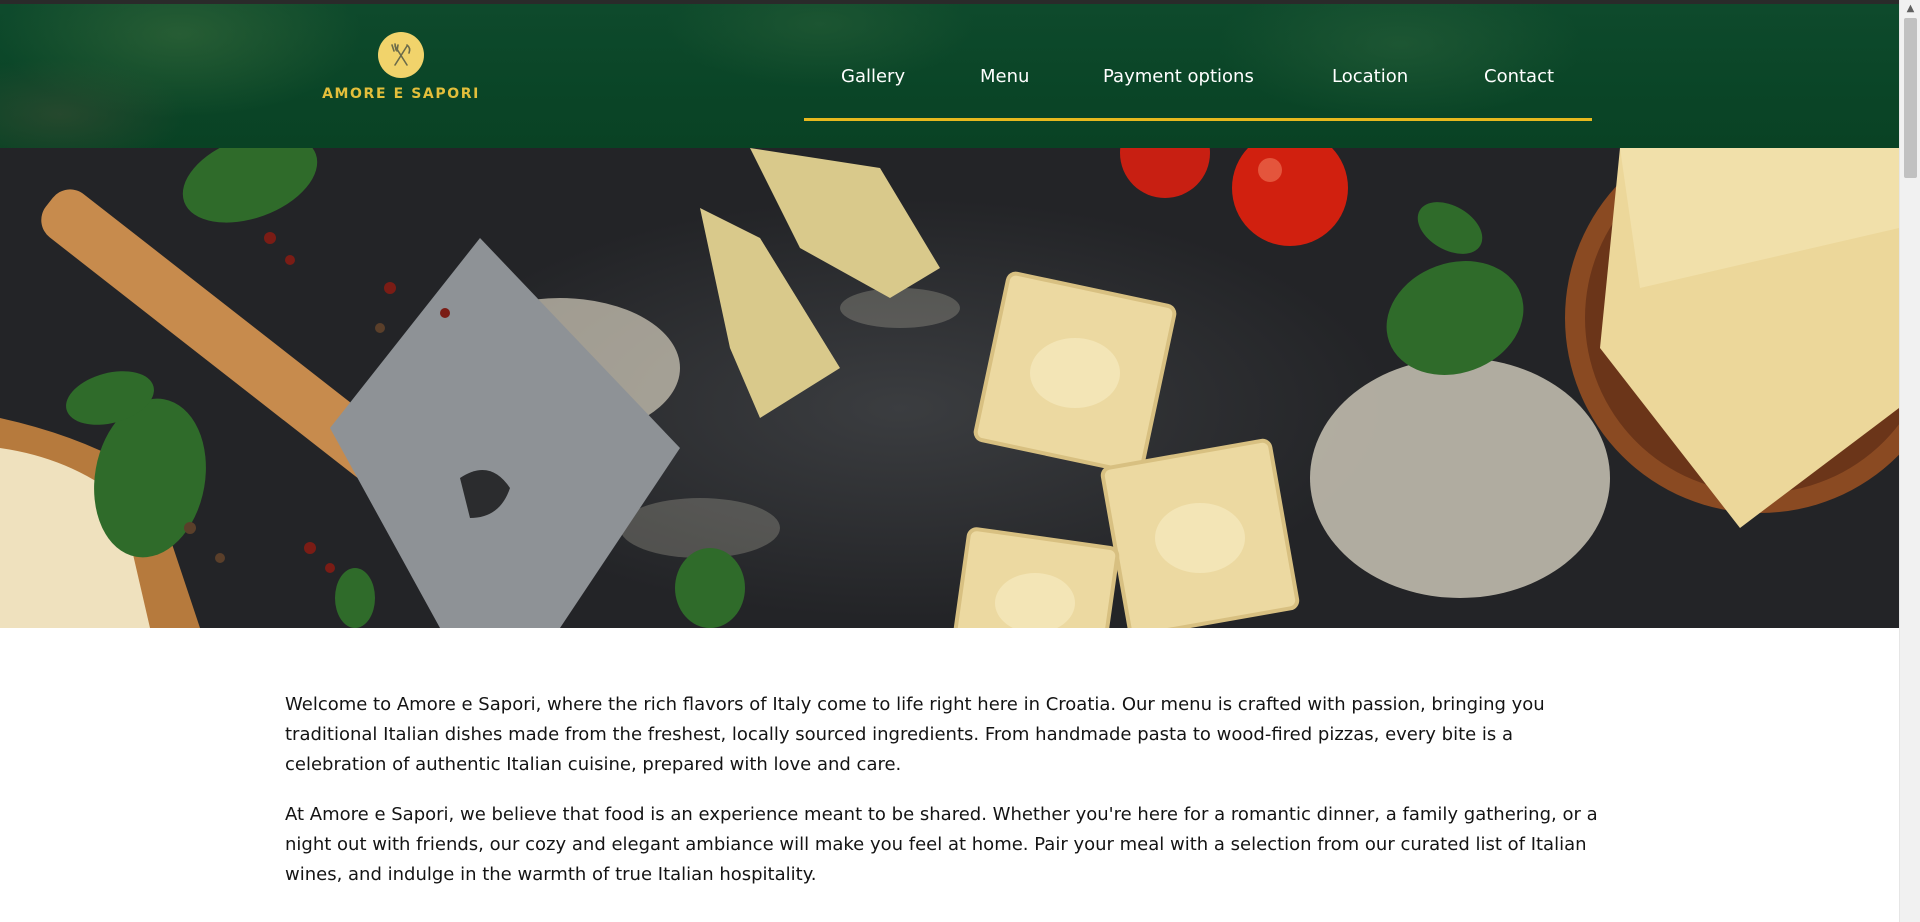 Image resolution: width=1920 pixels, height=922 pixels. Describe the element at coordinates (1370, 77) in the screenshot. I see `nav-location: Location` at that location.